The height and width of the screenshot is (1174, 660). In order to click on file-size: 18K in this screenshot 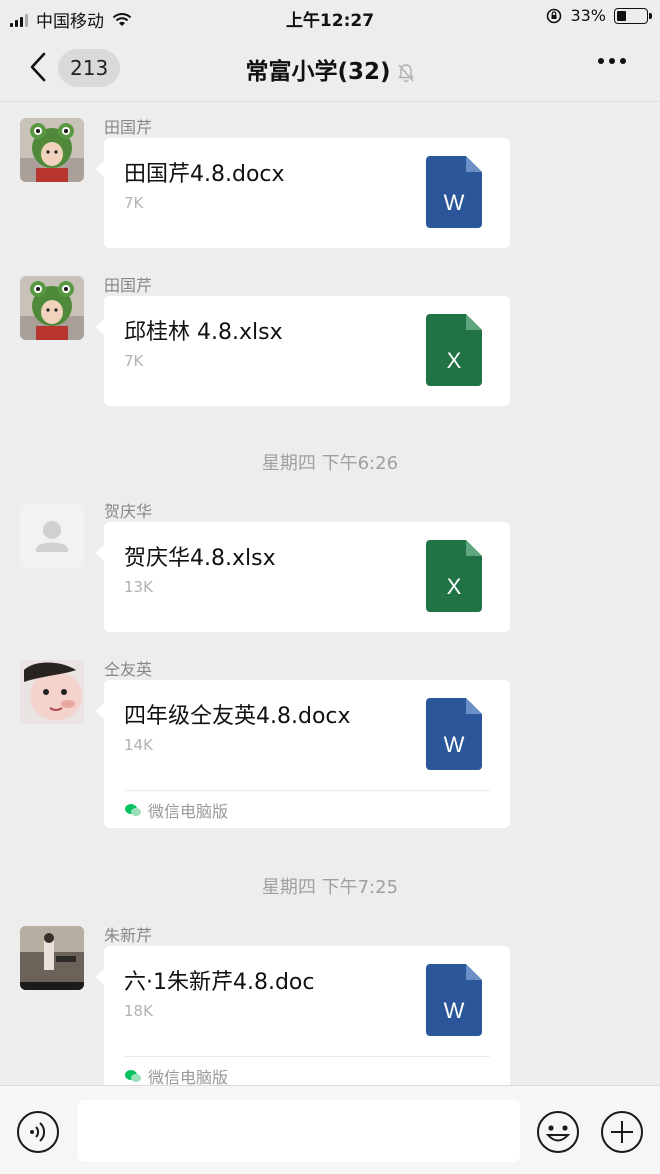, I will do `click(138, 1011)`.